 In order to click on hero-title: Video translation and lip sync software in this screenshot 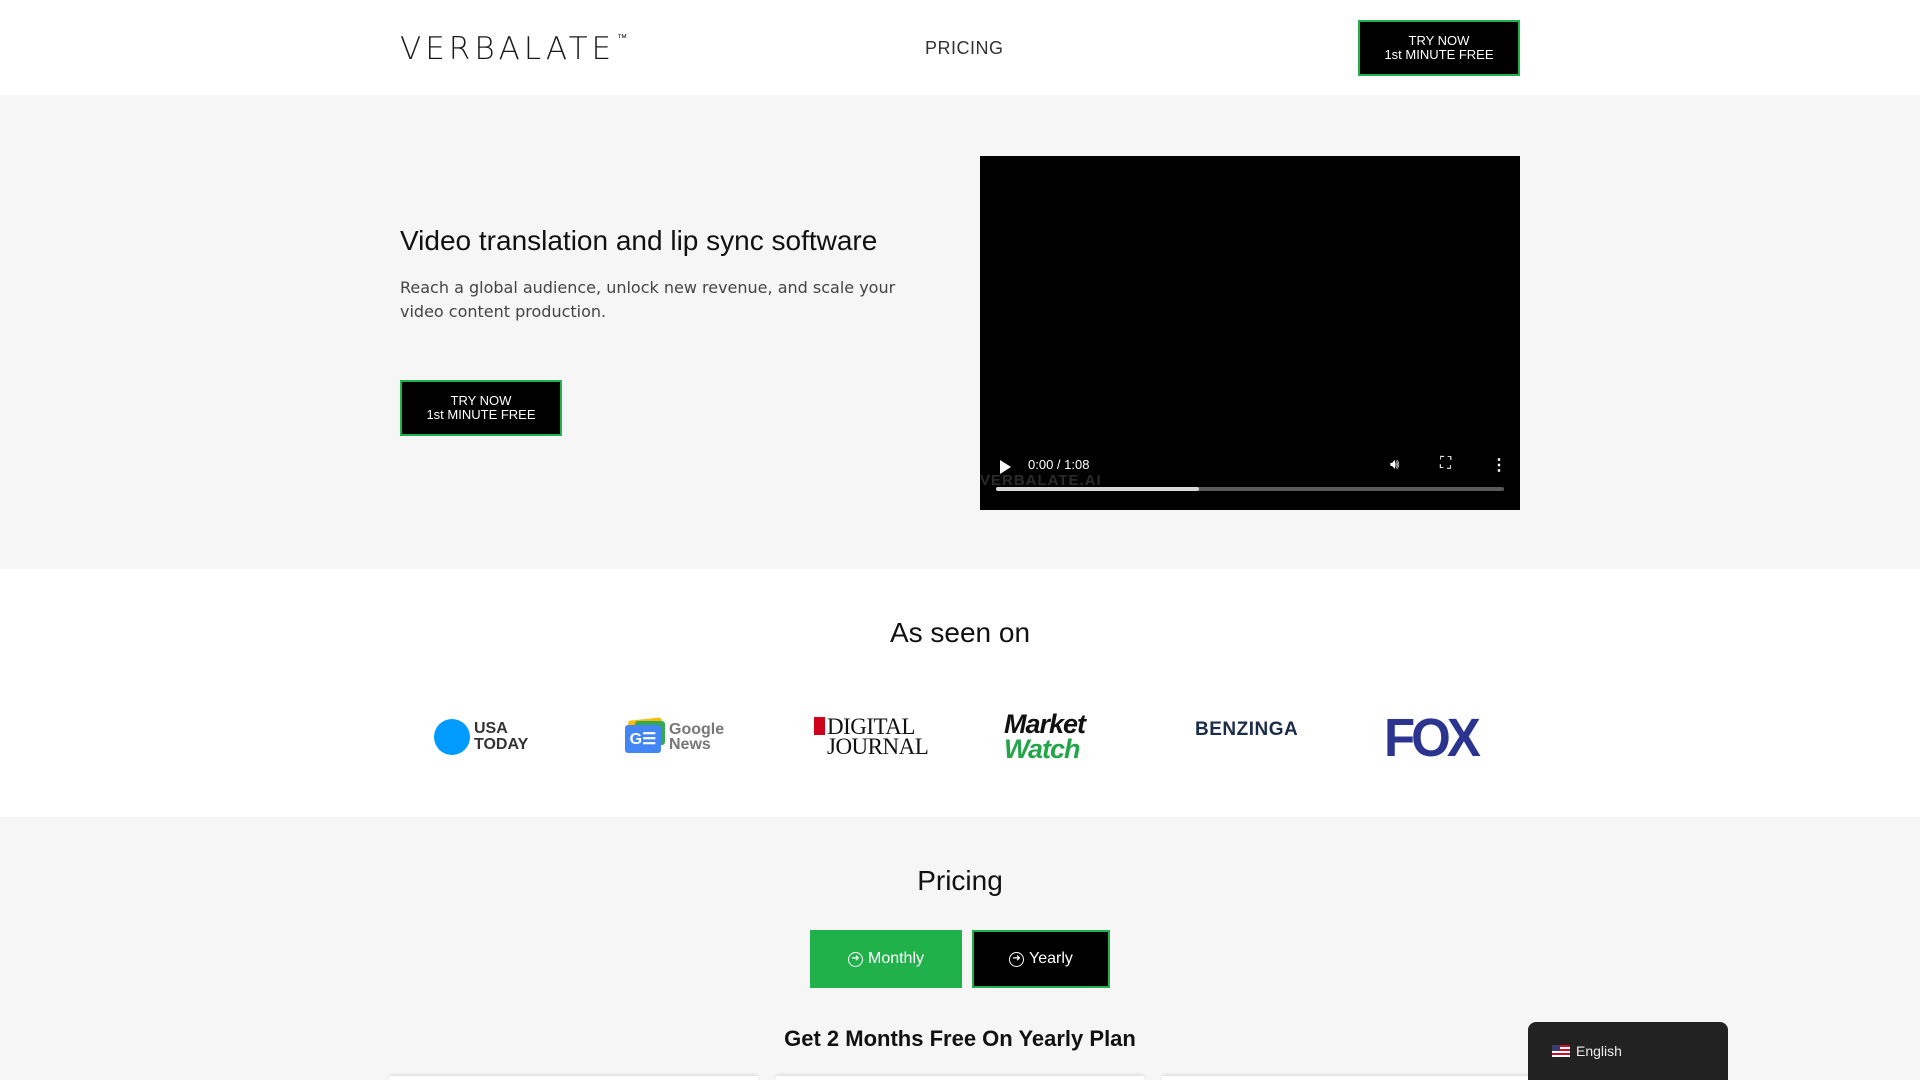, I will do `click(639, 240)`.